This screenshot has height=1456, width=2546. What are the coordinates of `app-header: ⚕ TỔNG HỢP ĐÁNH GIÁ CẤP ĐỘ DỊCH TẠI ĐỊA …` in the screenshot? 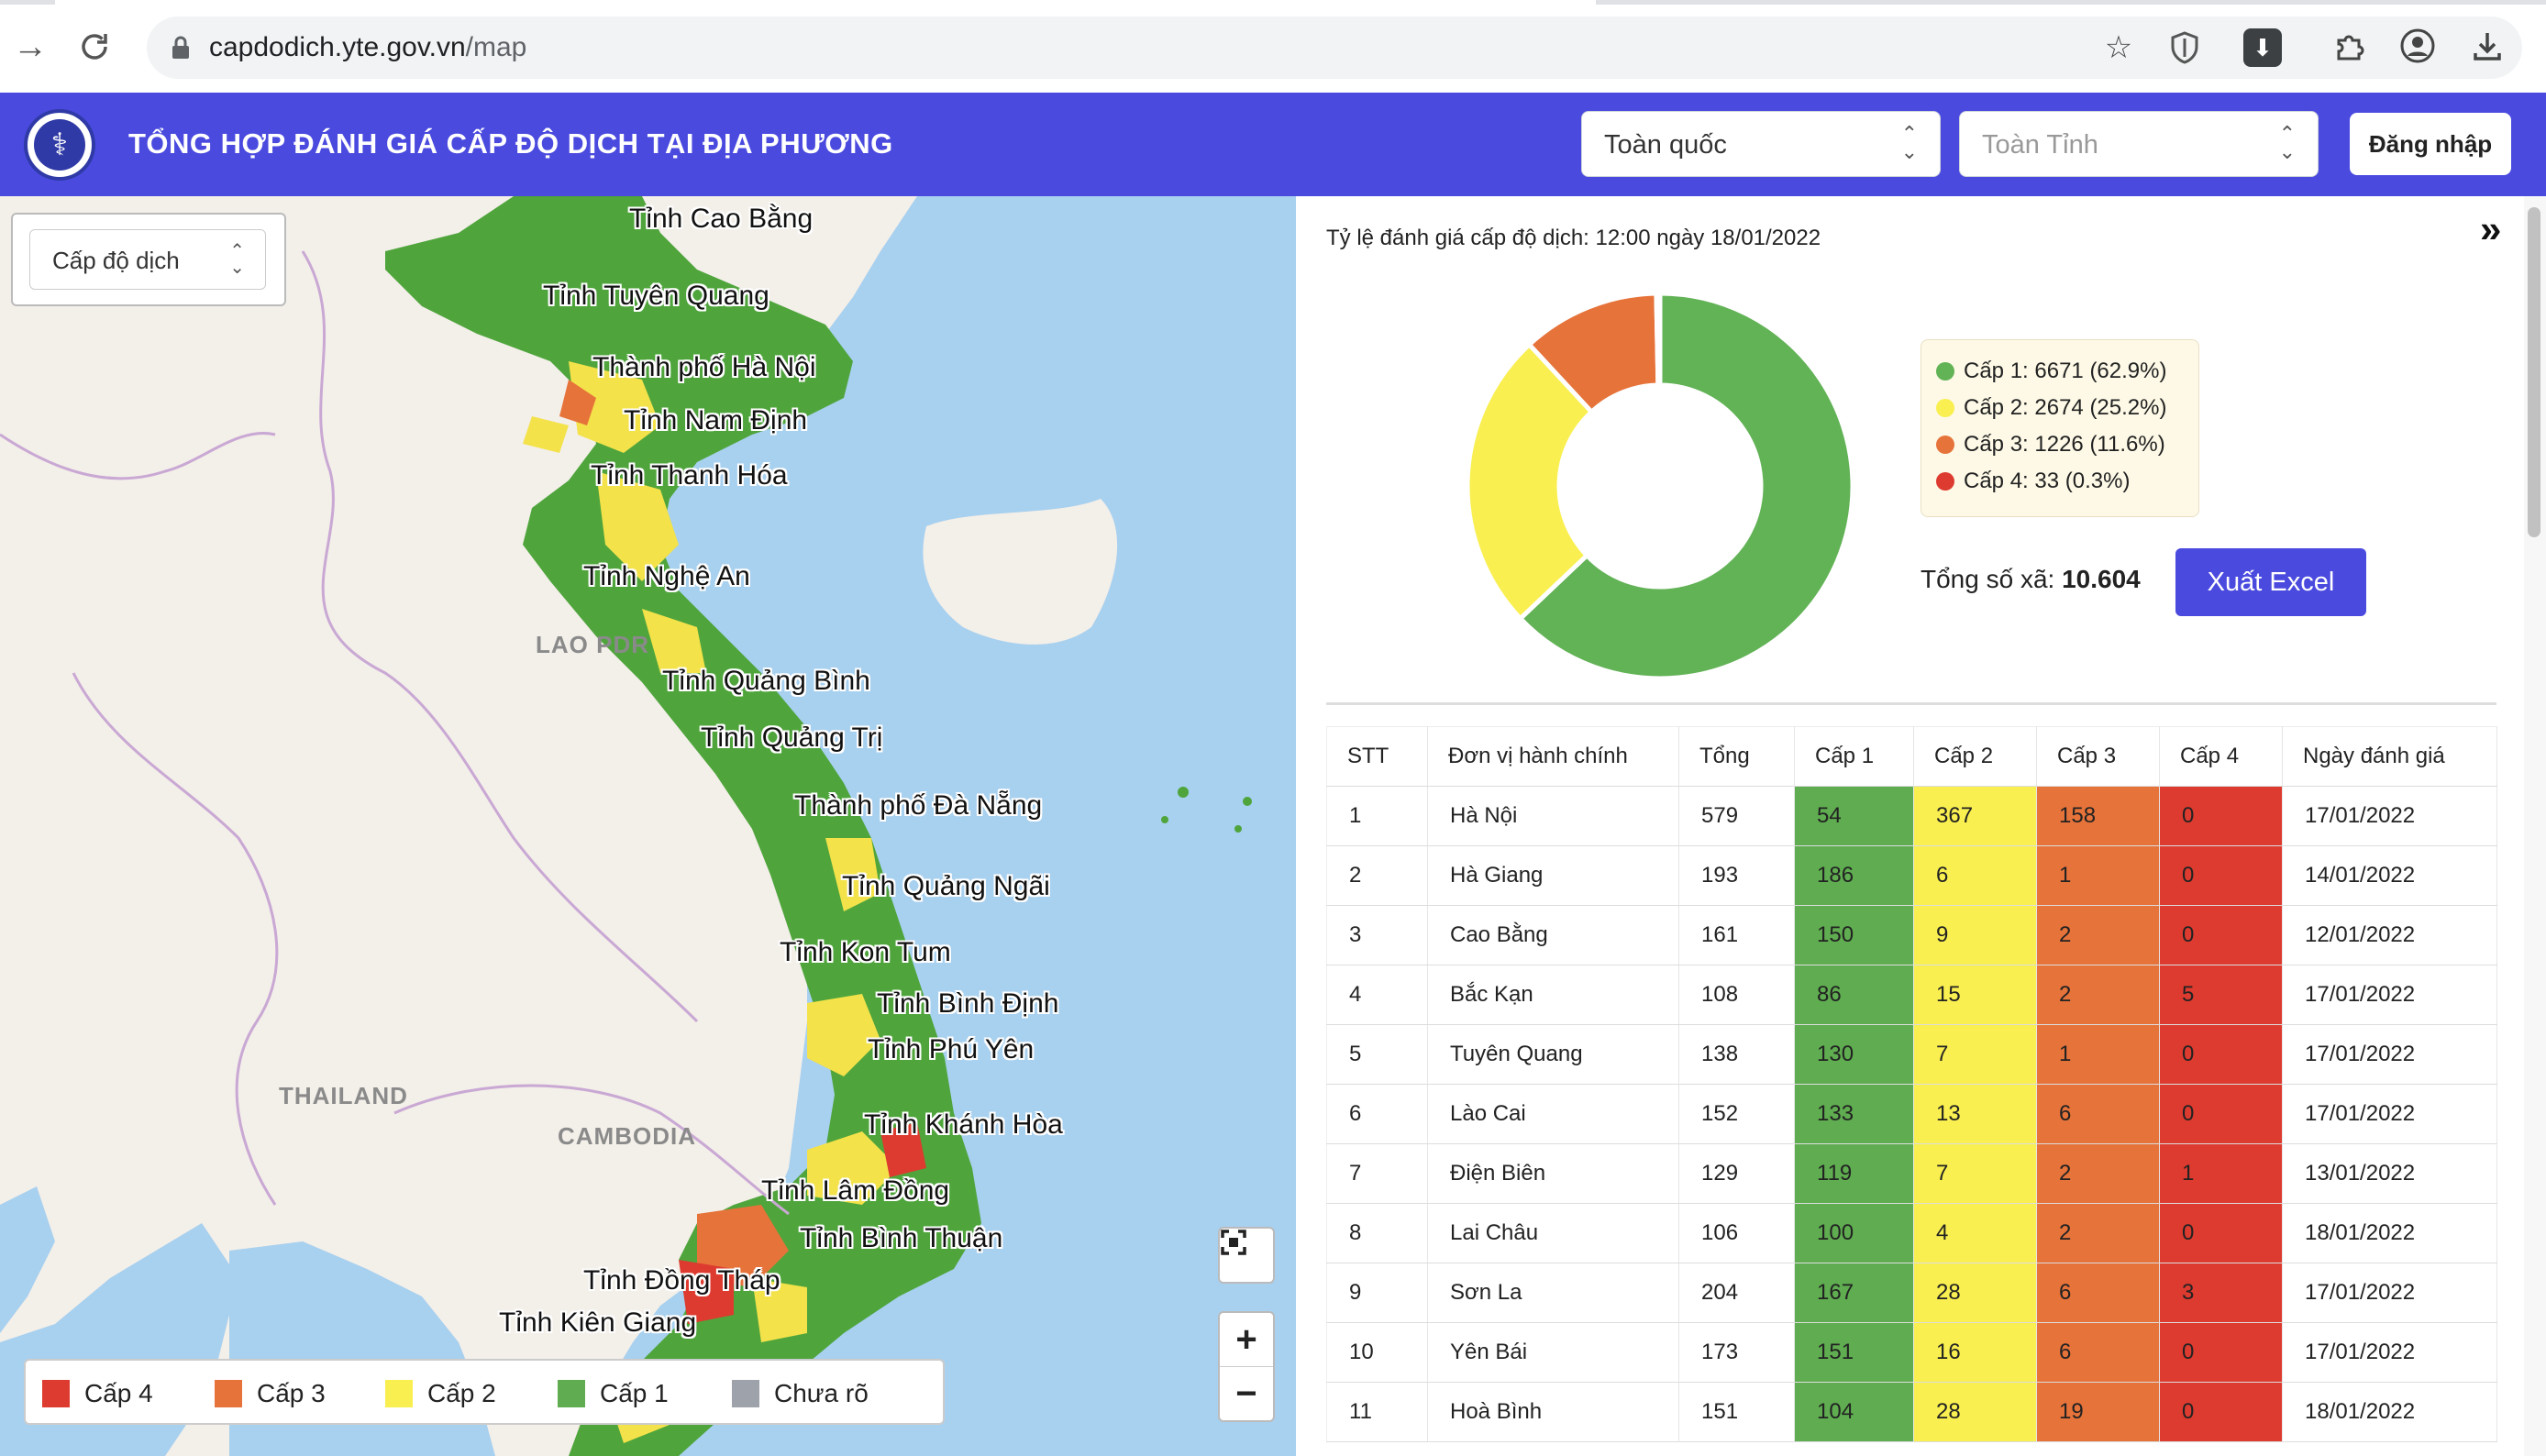 It's located at (1273, 144).